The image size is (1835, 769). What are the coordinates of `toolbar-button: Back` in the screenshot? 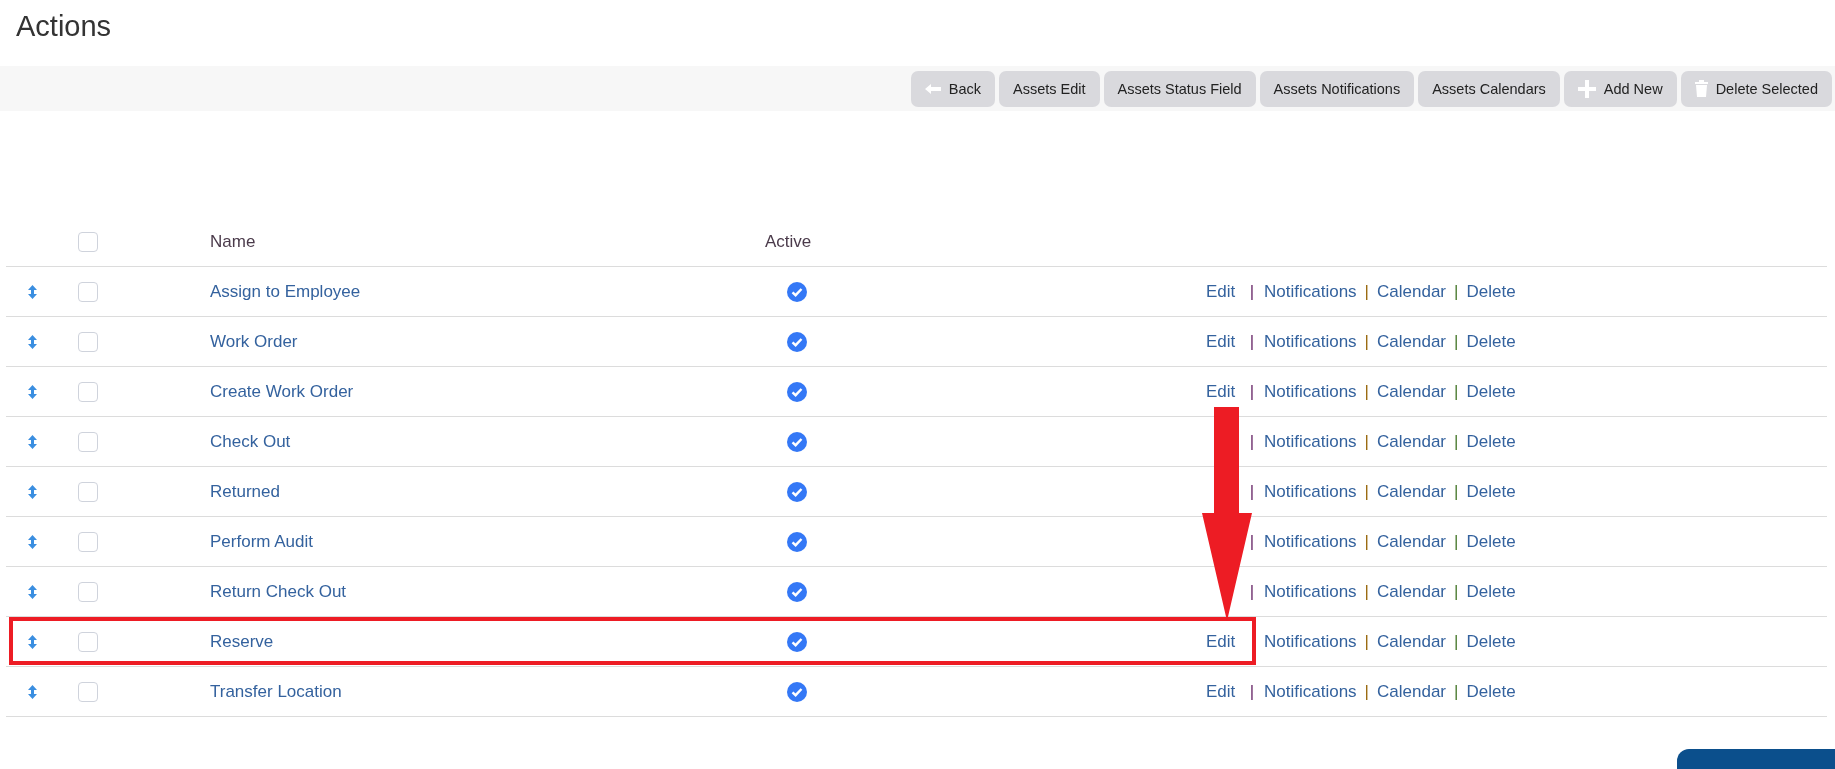 It's located at (952, 88).